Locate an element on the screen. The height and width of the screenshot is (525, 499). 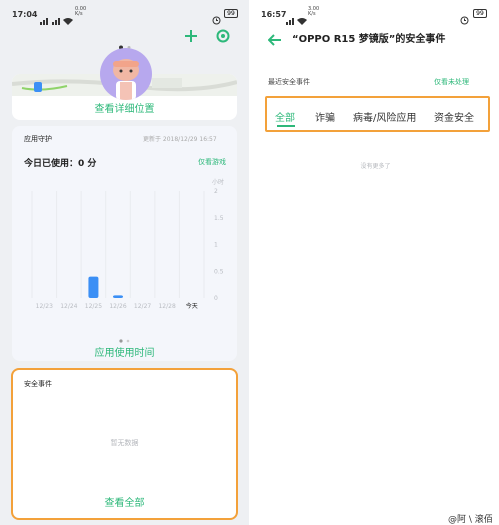
no-data-text: 暂无数据 is located at coordinates (124, 443).